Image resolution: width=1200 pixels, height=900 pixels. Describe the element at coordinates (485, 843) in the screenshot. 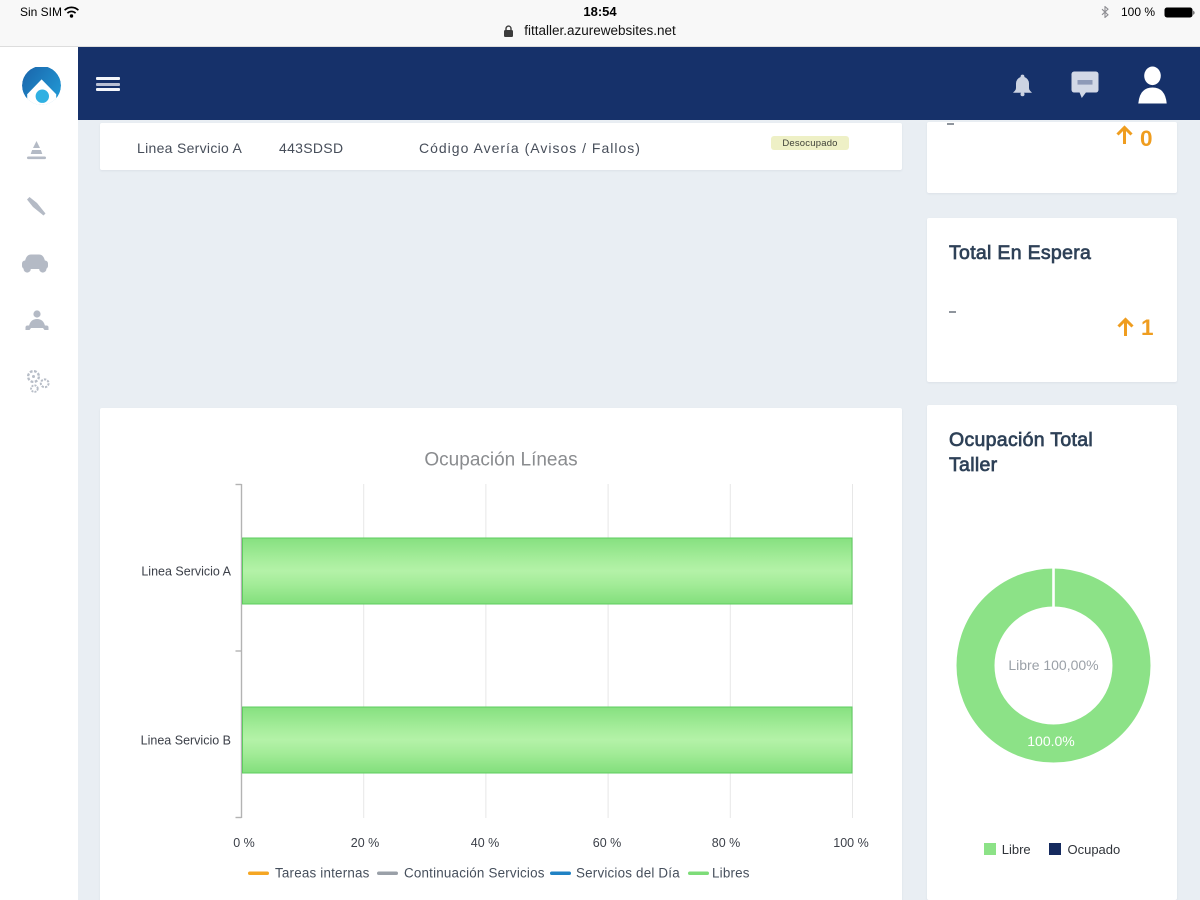

I see `svg-text: 40 %` at that location.